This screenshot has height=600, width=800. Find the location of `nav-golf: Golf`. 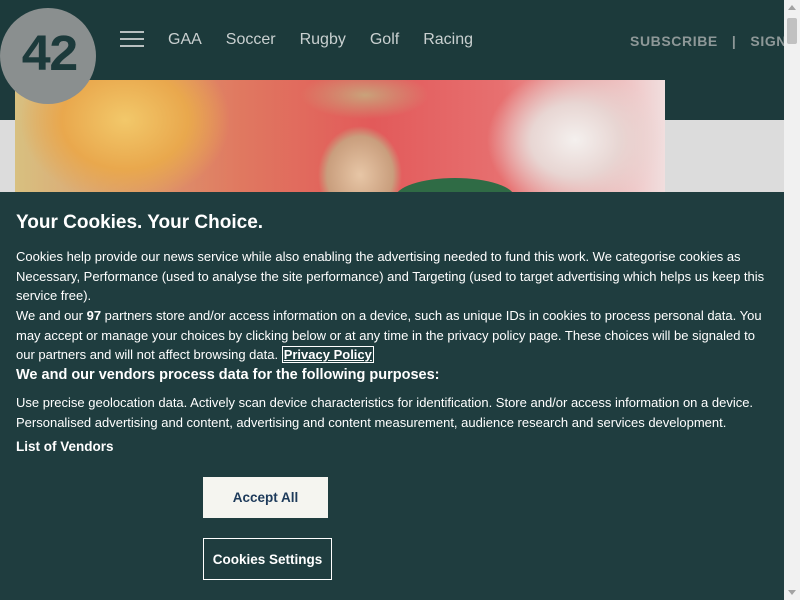

nav-golf: Golf is located at coordinates (384, 40).